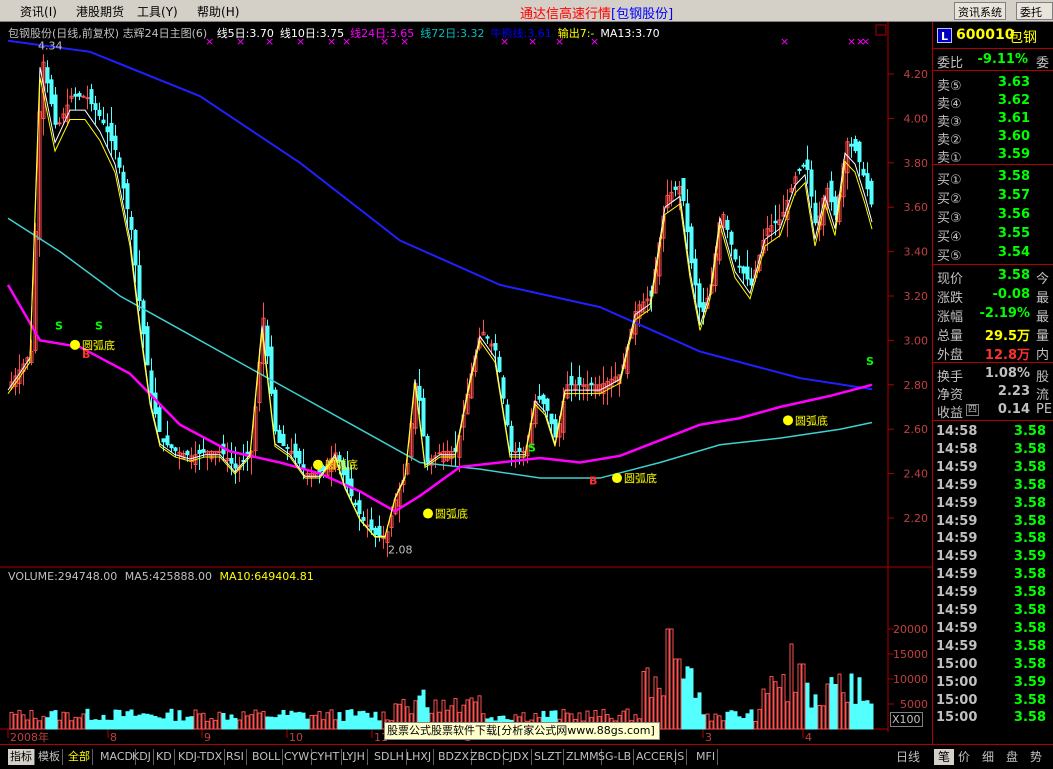 The width and height of the screenshot is (1053, 769). What do you see at coordinates (811, 420) in the screenshot?
I see `round-bottom-label: 圆弧底` at bounding box center [811, 420].